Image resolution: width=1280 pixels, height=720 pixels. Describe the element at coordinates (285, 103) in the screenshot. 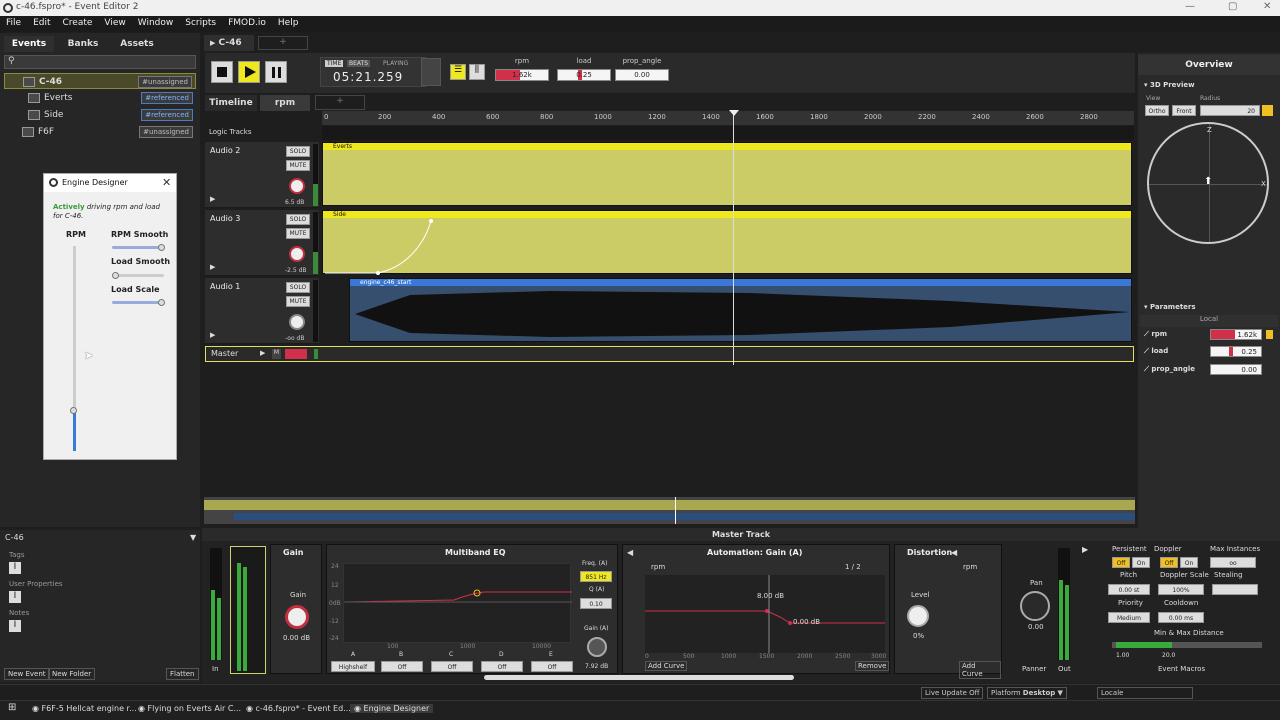

I see `tab-rpm: rpm` at that location.